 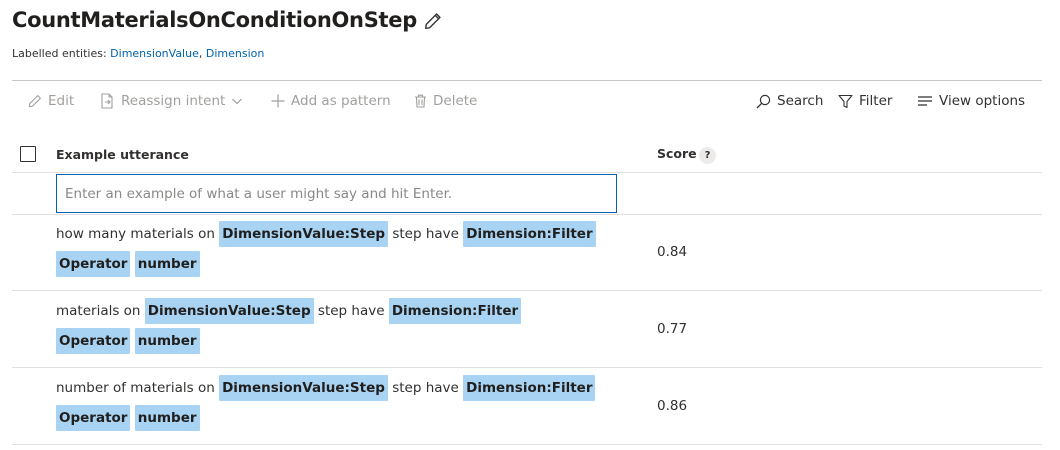 I want to click on add-as-pattern-label: Add as pattern, so click(x=341, y=101).